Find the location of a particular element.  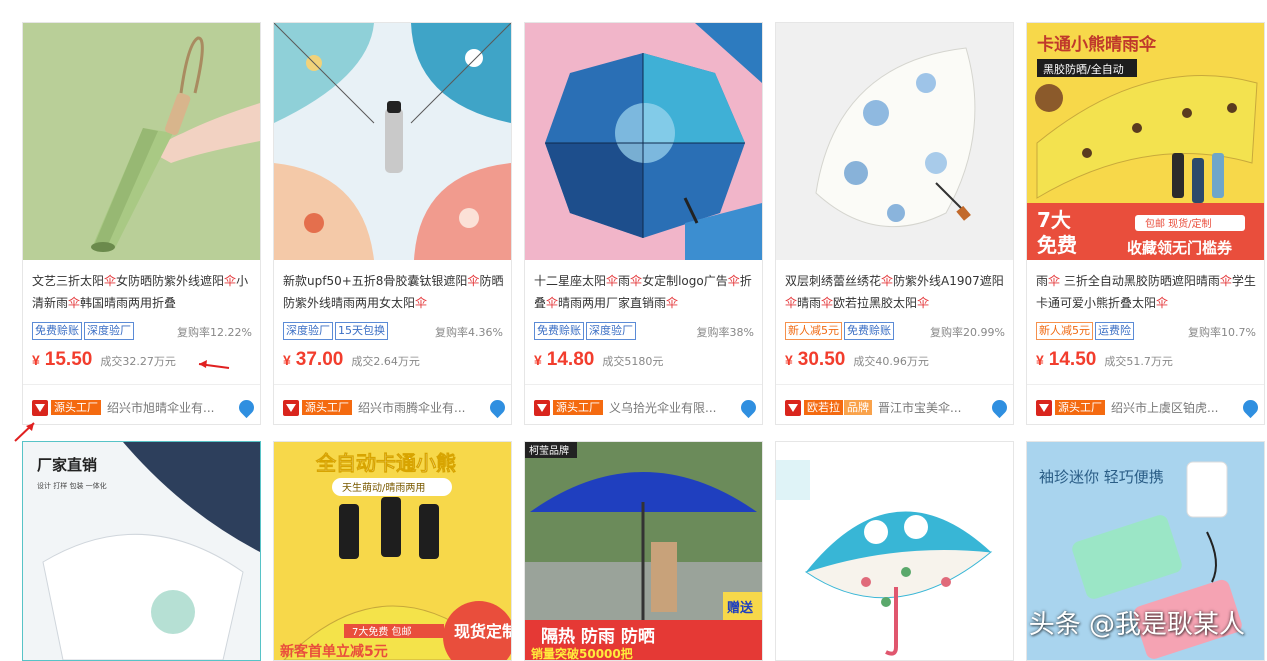

brand-badge: 欧若拉 is located at coordinates (823, 407).